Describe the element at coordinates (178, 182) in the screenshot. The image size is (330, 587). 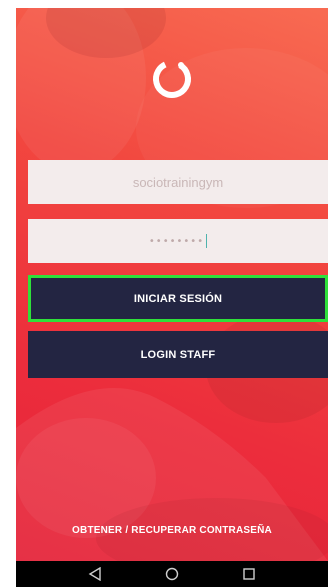
I see `username-field` at that location.